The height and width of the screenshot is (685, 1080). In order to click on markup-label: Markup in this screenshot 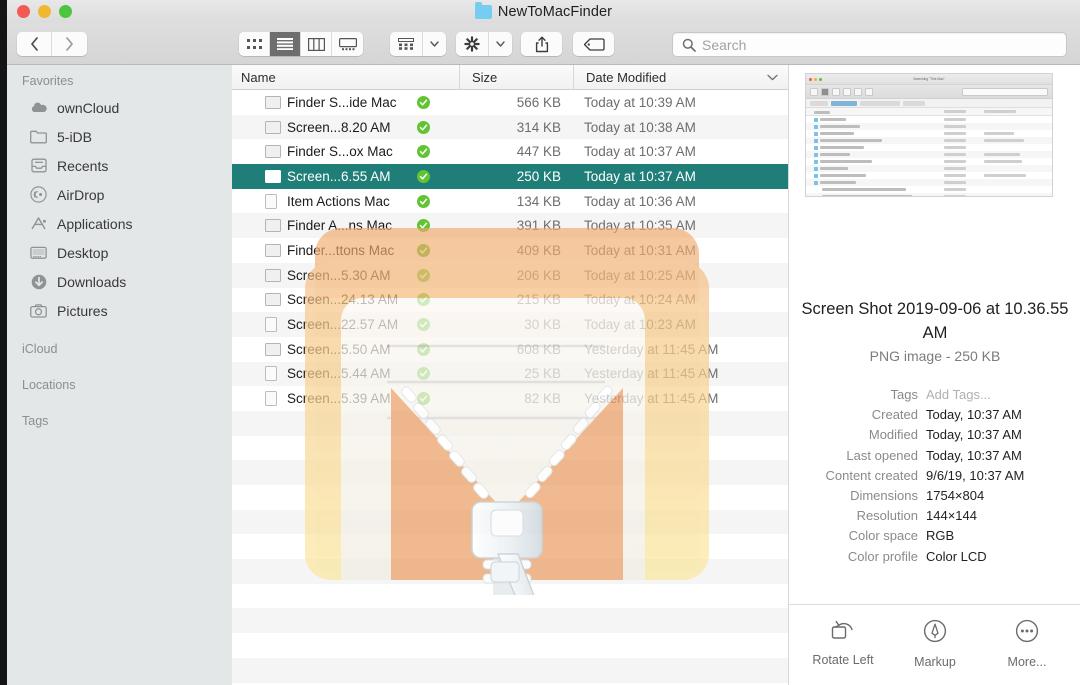, I will do `click(935, 662)`.